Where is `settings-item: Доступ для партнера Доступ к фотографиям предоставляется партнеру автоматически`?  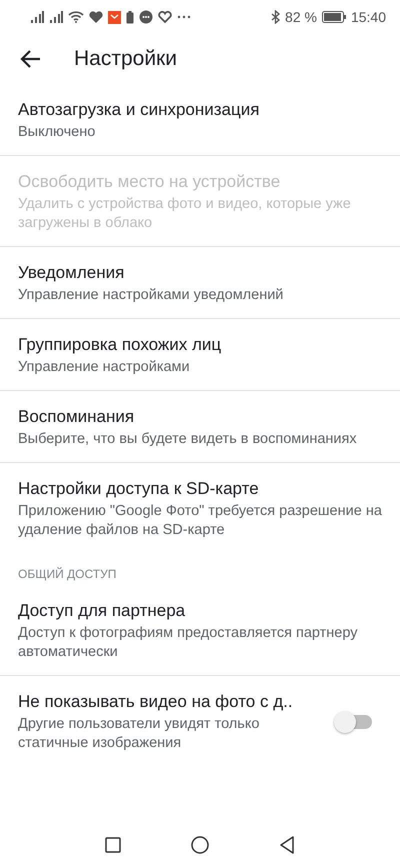
settings-item: Доступ для партнера Доступ к фотографиям предоставляется партнеру автоматически is located at coordinates (200, 630).